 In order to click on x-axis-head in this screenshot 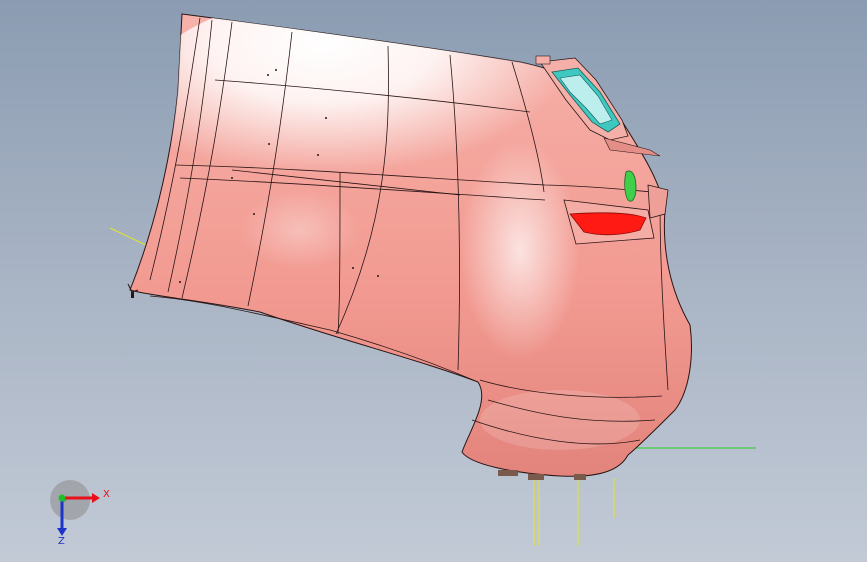, I will do `click(96, 498)`.